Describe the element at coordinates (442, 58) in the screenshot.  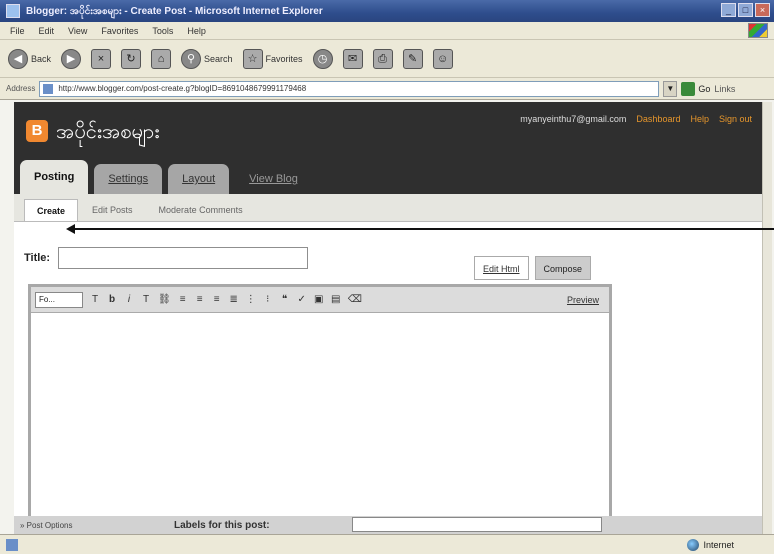
I see `messenger-button: ☺` at that location.